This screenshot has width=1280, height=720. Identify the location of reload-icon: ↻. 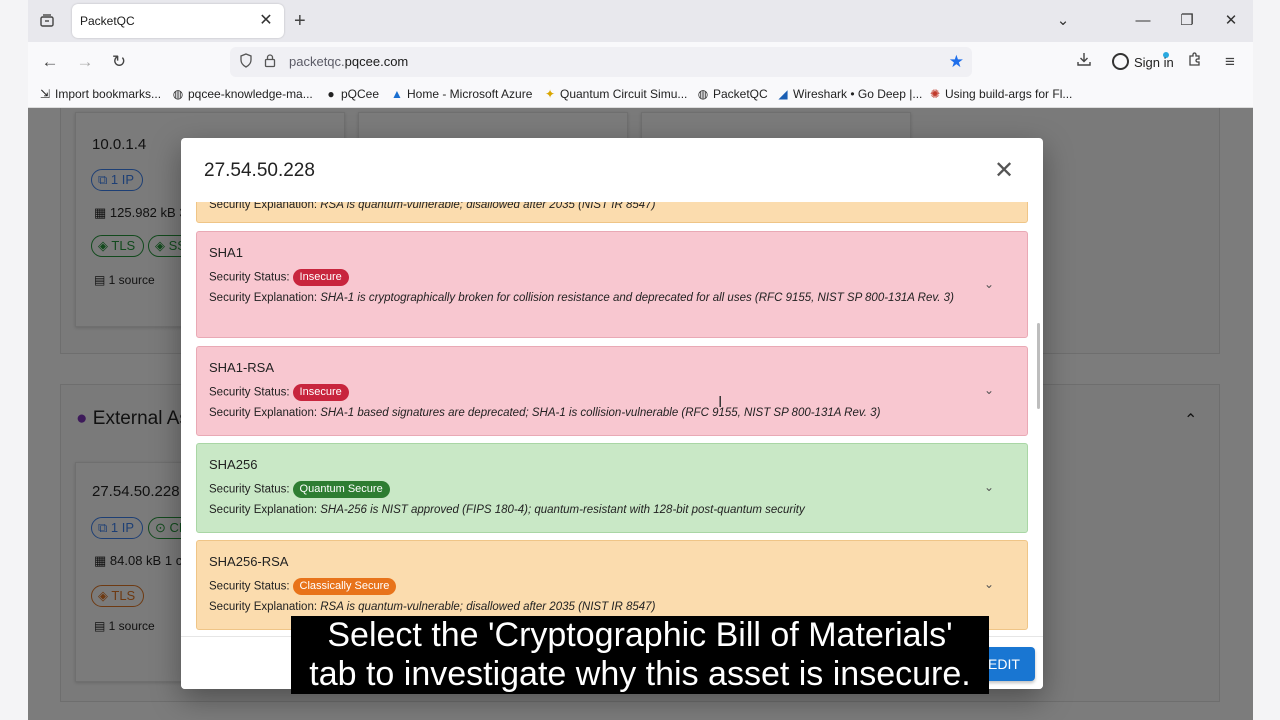
(119, 62).